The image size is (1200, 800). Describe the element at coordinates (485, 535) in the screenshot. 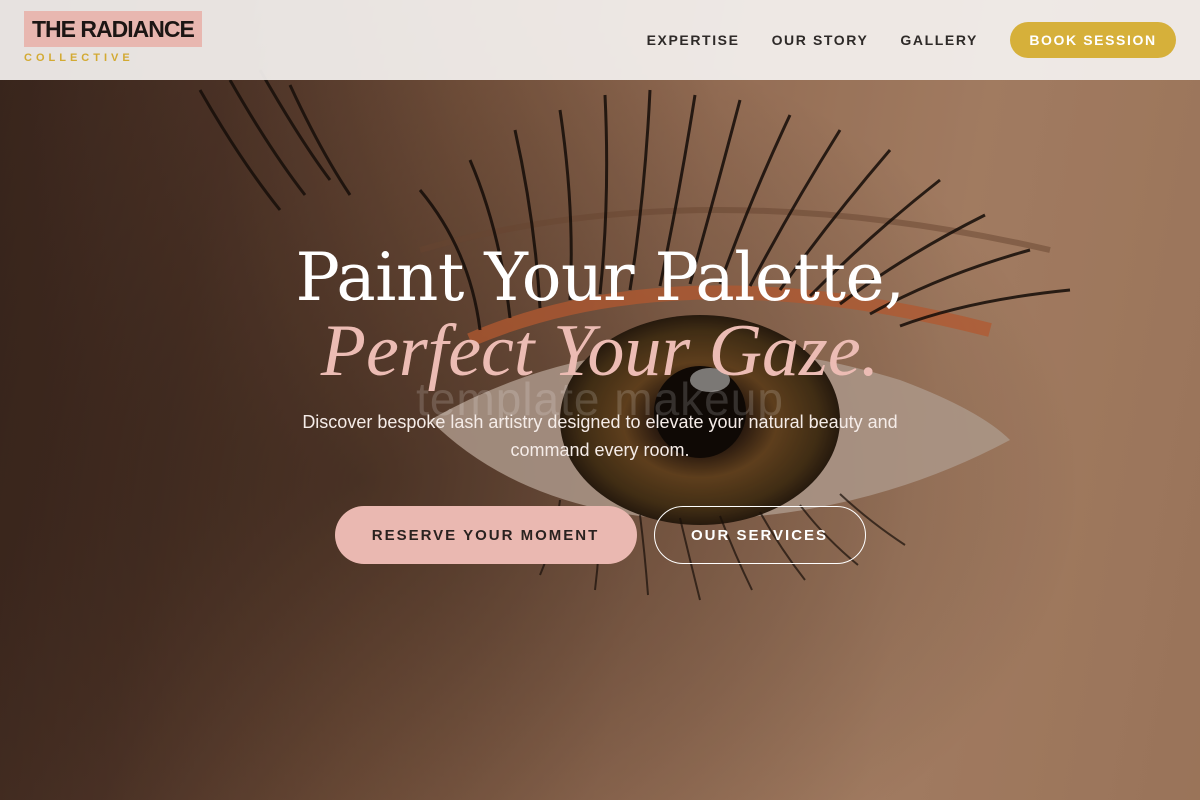

I see `reserve-moment-button: RESERVE YOUR MOMENT` at that location.